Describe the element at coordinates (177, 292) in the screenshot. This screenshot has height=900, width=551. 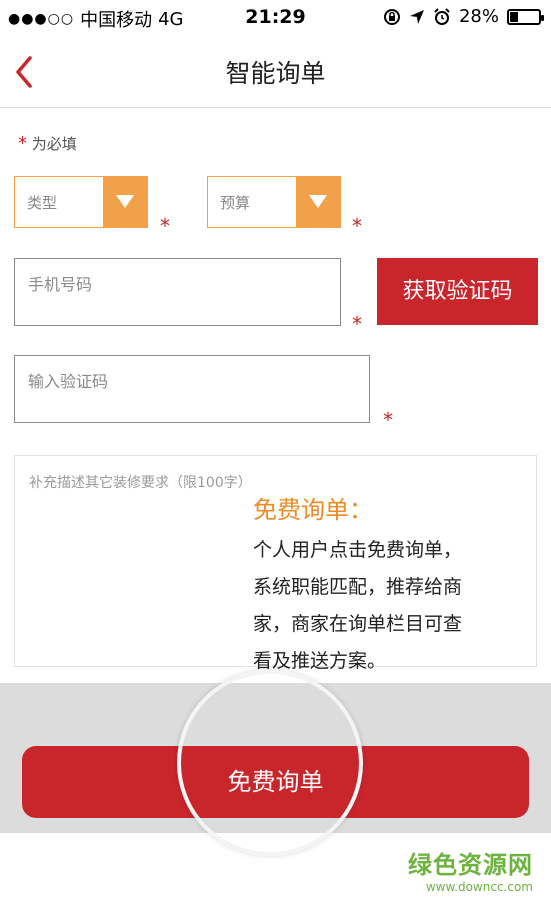
I see `phone-input: 手机号码` at that location.